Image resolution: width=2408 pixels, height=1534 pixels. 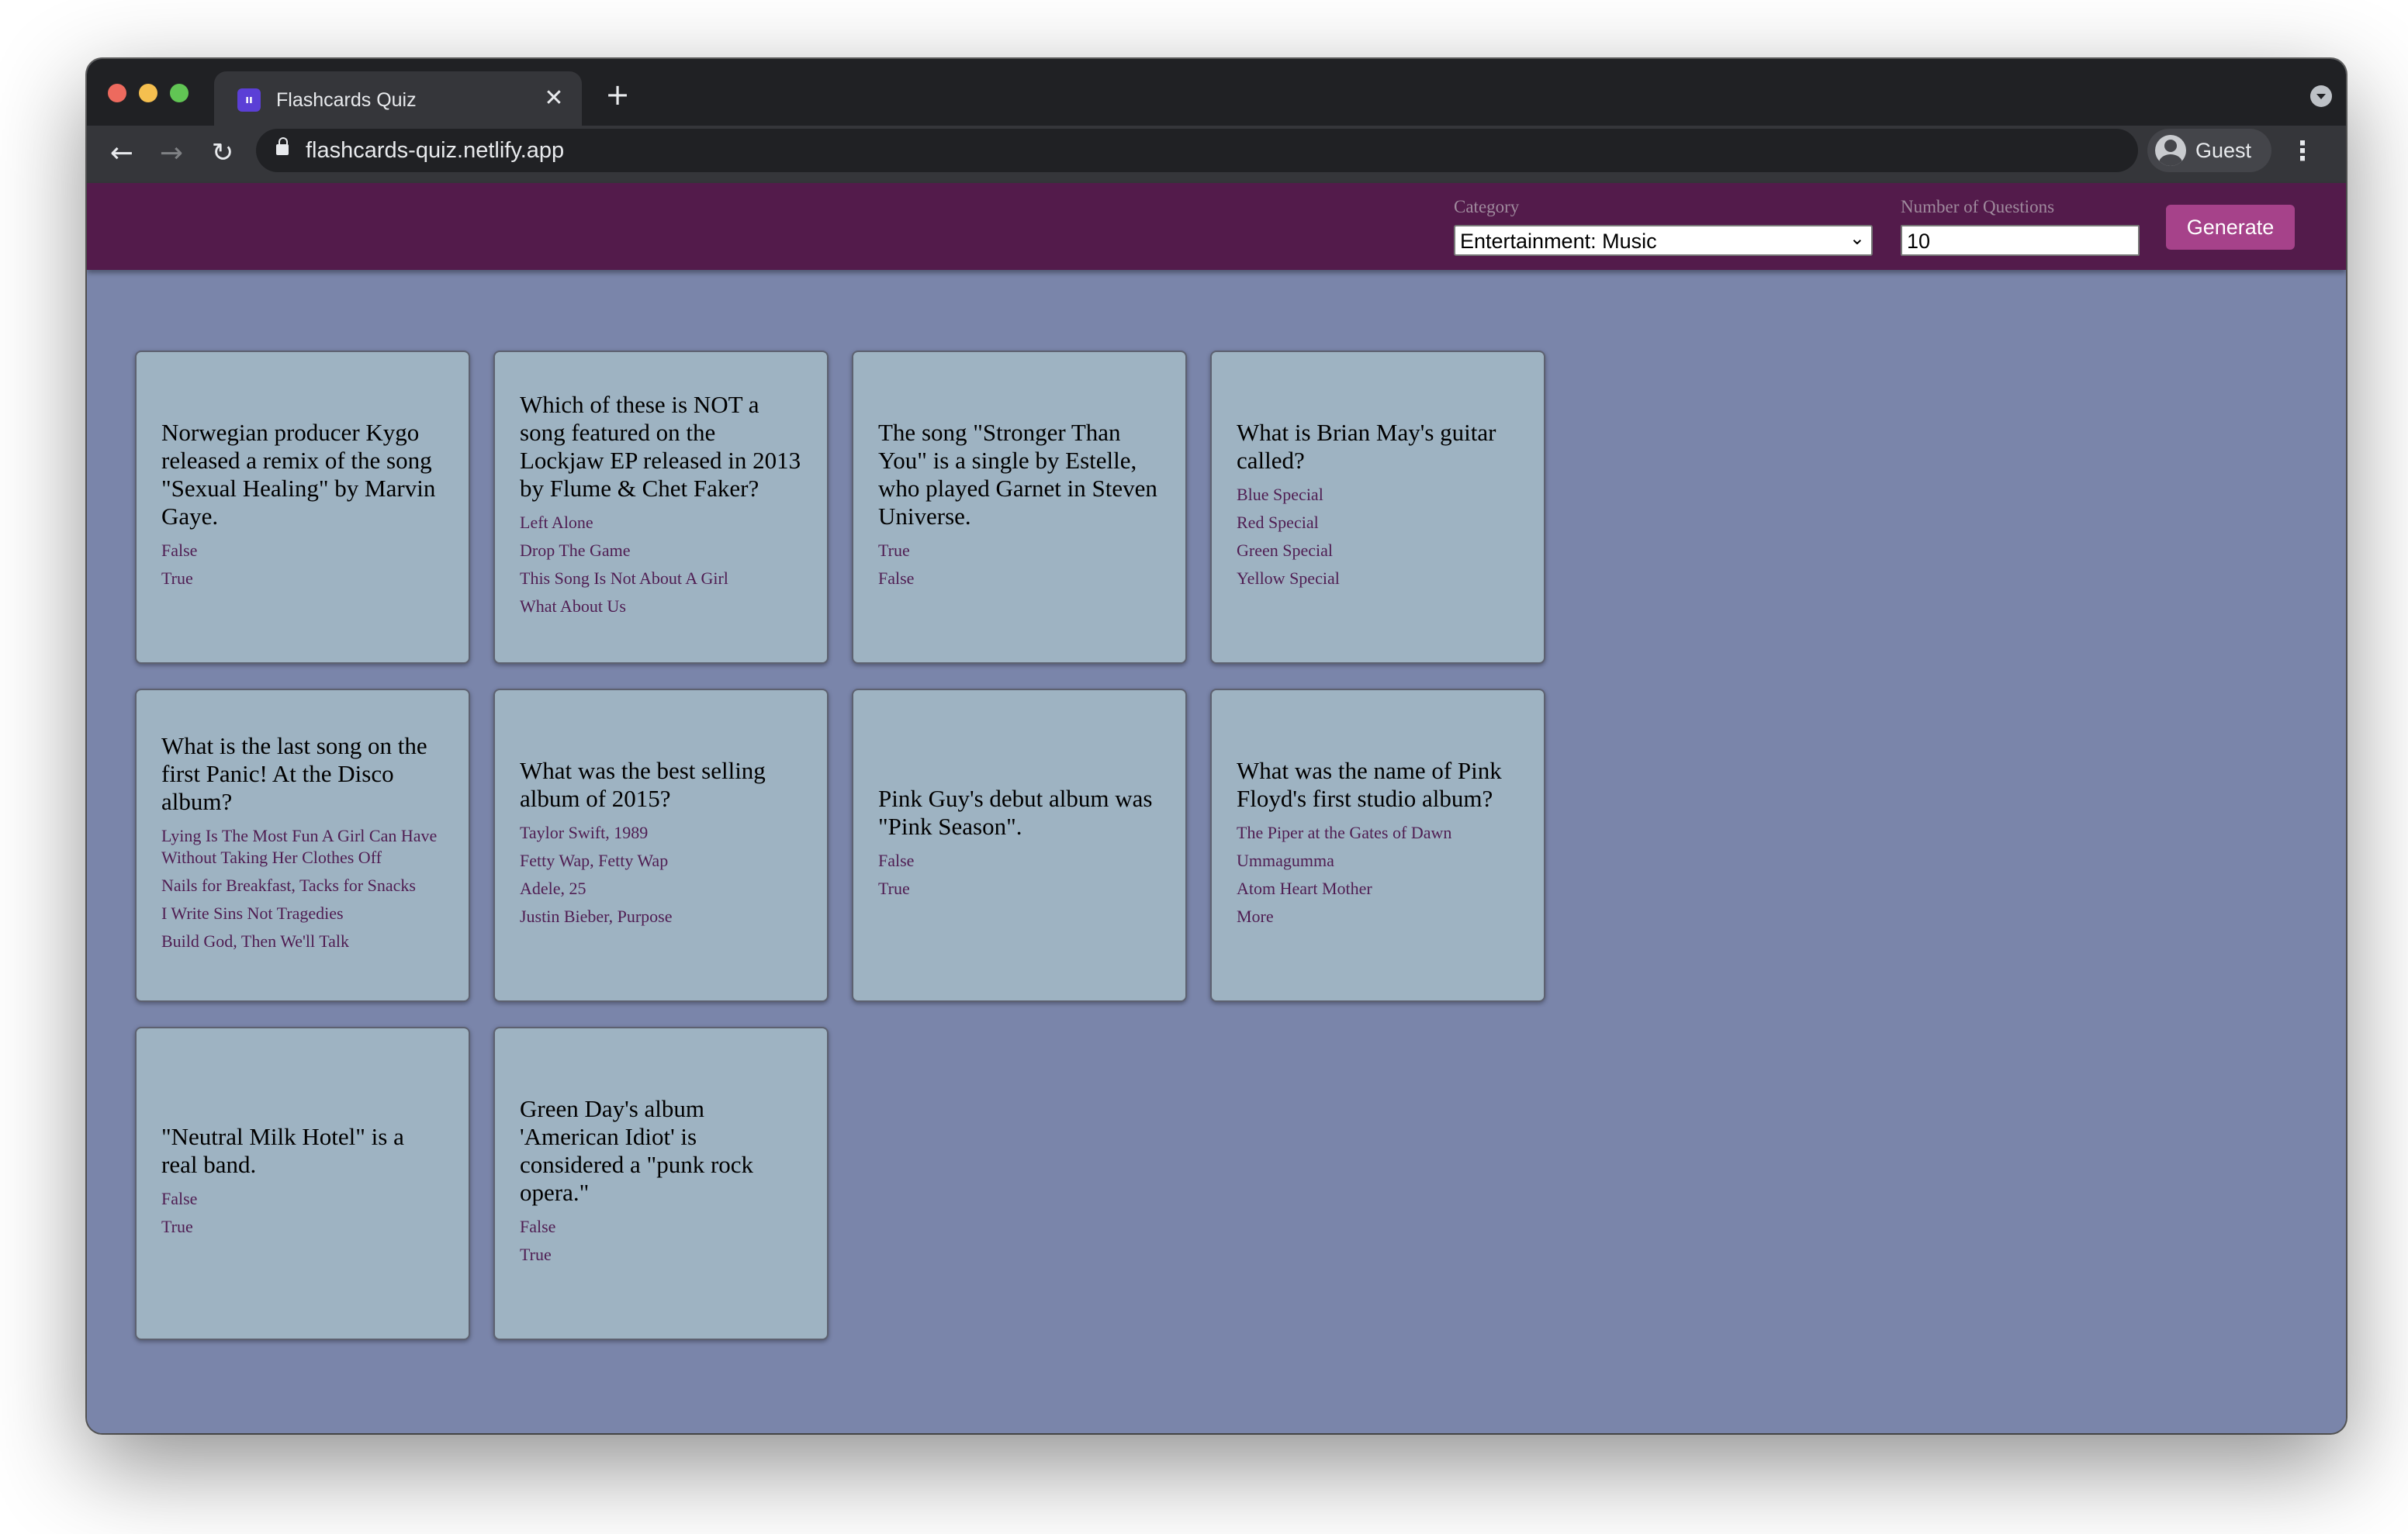 I want to click on flashcard-answer-option: Atom Heart Mother, so click(x=1378, y=889).